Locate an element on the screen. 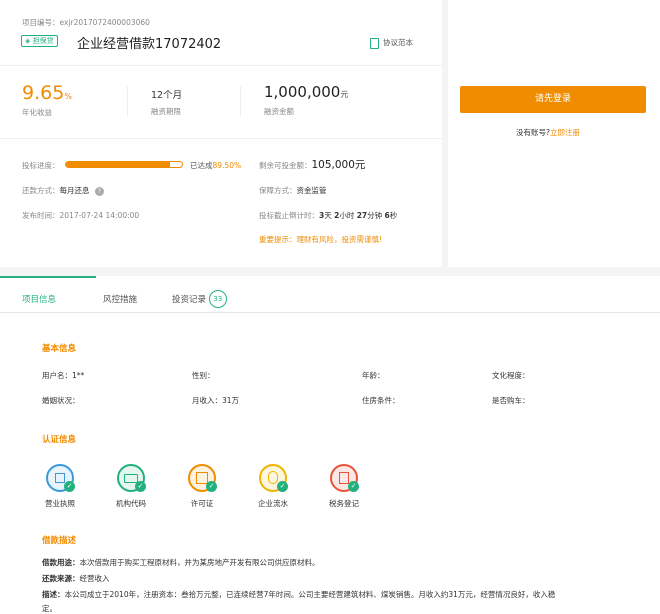  publish-time: 发布时间：2017-07-24 14:00:00 is located at coordinates (81, 215).